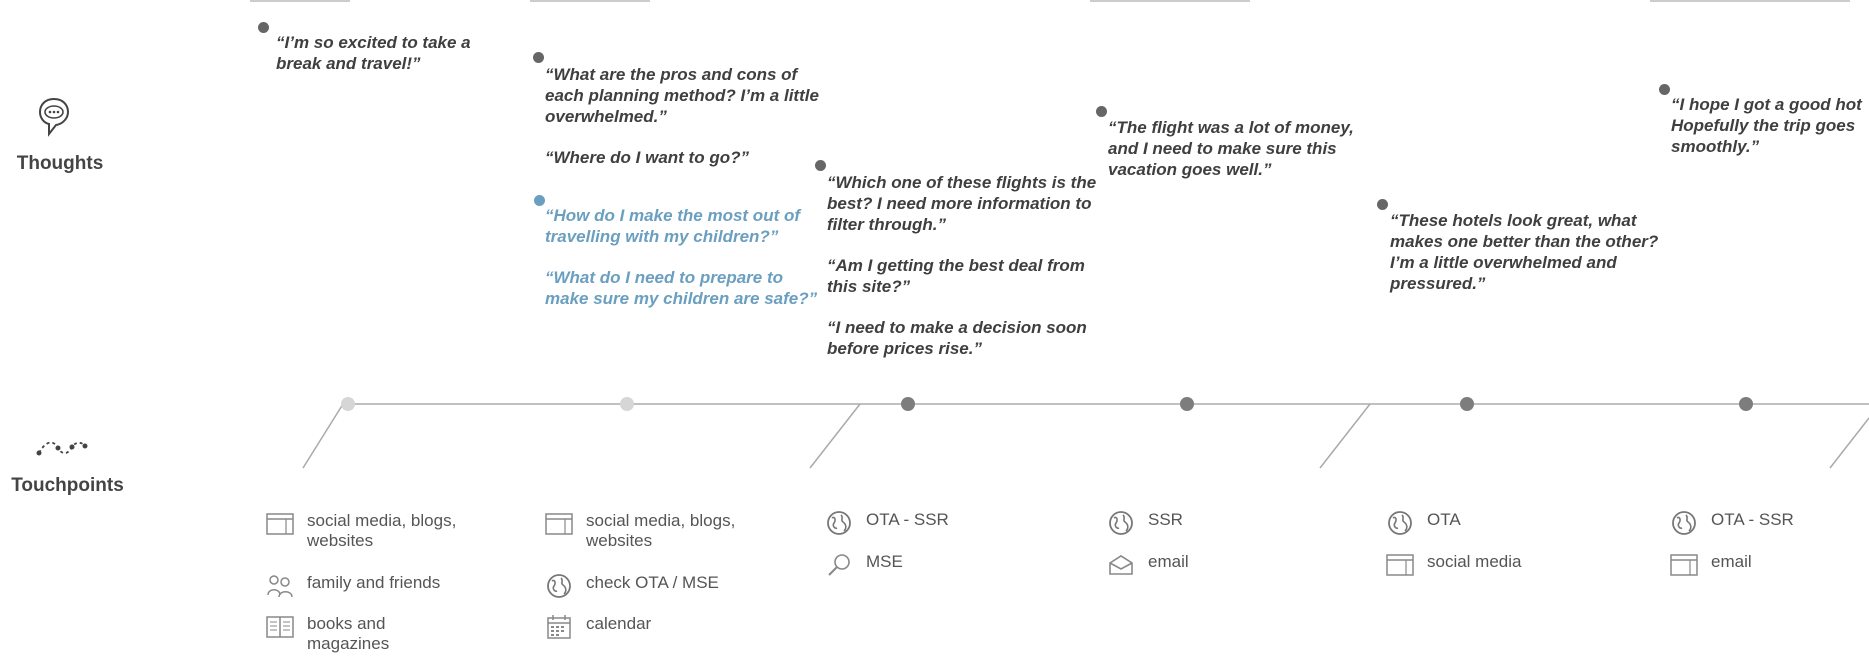 The image size is (1869, 664). What do you see at coordinates (647, 157) in the screenshot?
I see `thought-text: “Where do I want to go?”` at bounding box center [647, 157].